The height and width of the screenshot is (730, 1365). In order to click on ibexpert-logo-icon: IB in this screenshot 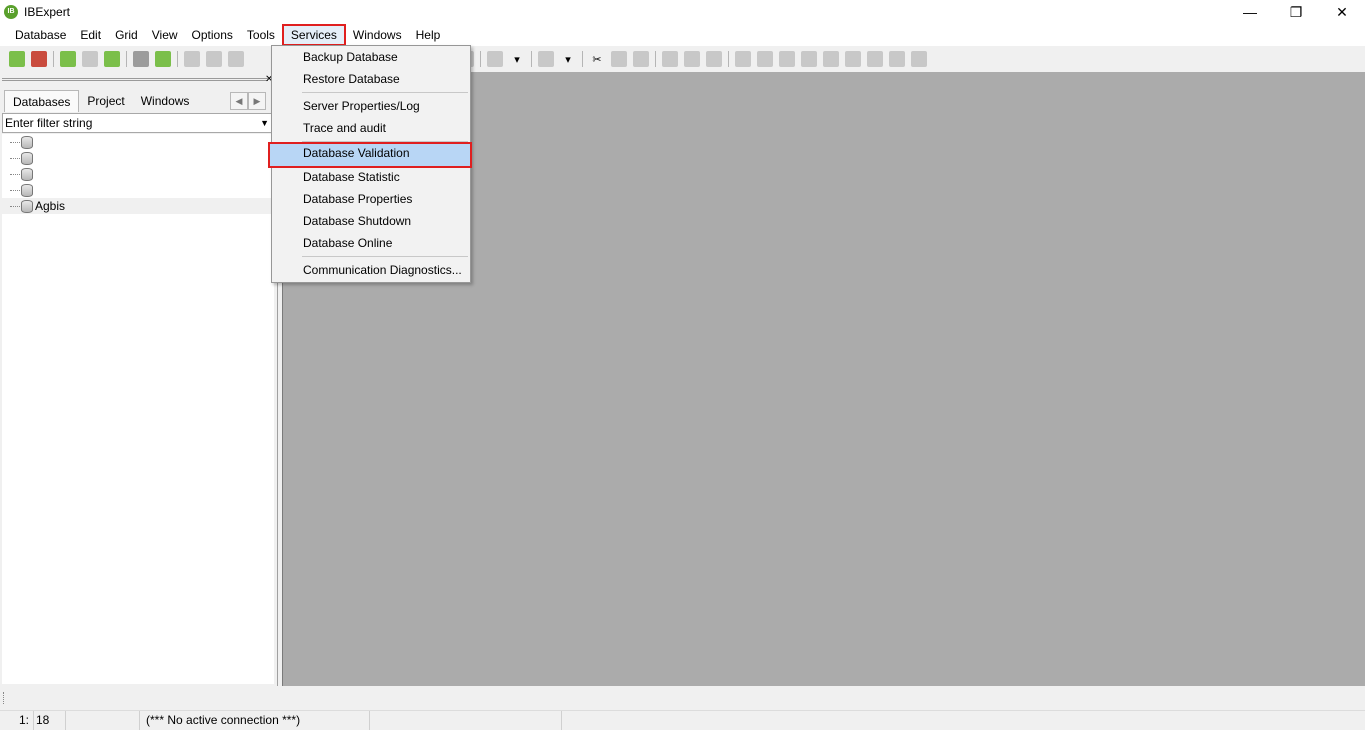, I will do `click(11, 12)`.